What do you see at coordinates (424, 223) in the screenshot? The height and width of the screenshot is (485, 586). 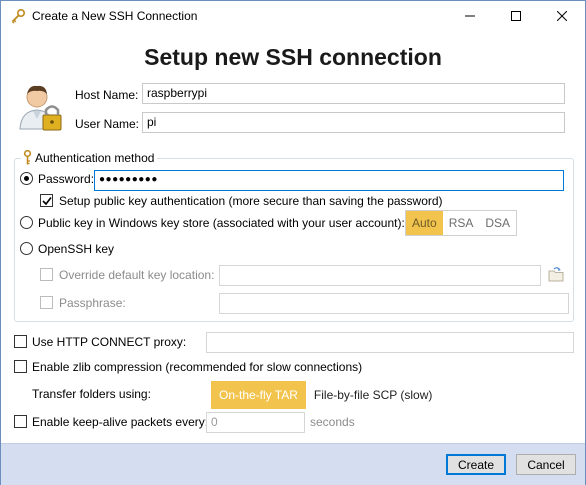 I see `key-type-auto: Auto` at bounding box center [424, 223].